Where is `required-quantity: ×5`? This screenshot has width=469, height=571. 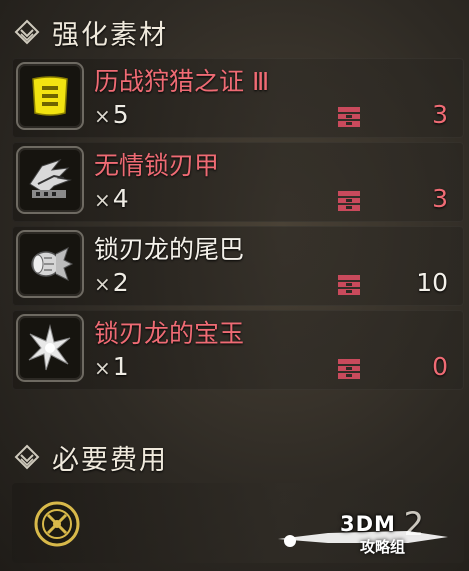
required-quantity: ×5 is located at coordinates (111, 114).